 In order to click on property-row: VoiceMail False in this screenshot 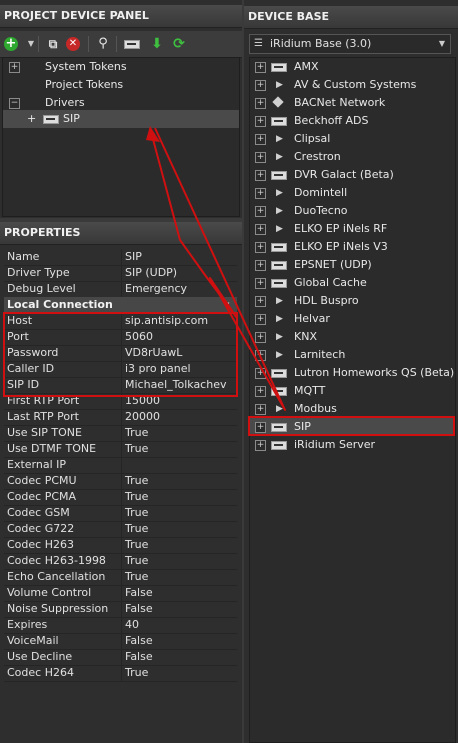, I will do `click(120, 641)`.